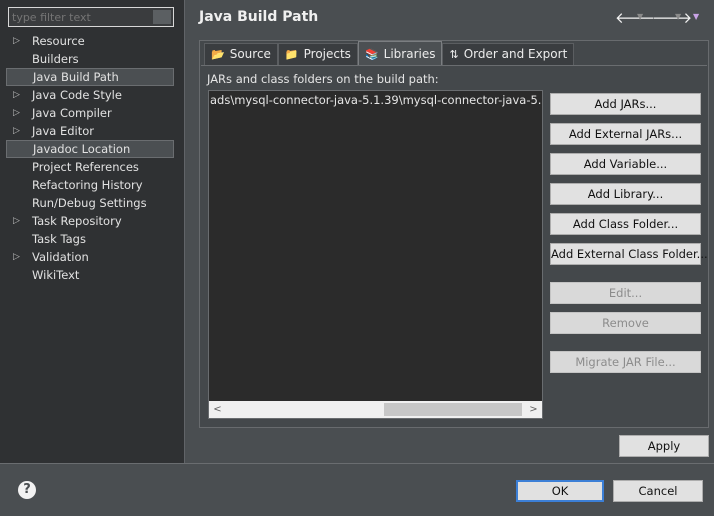  What do you see at coordinates (90, 275) in the screenshot?
I see `nav-item-wikitext: WikiText` at bounding box center [90, 275].